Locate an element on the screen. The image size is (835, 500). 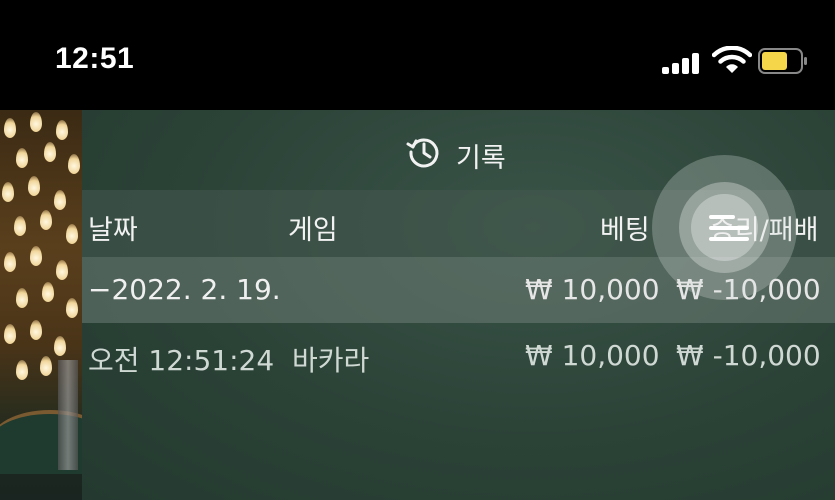
entry-time: 오전 12:51:24 is located at coordinates (181, 360).